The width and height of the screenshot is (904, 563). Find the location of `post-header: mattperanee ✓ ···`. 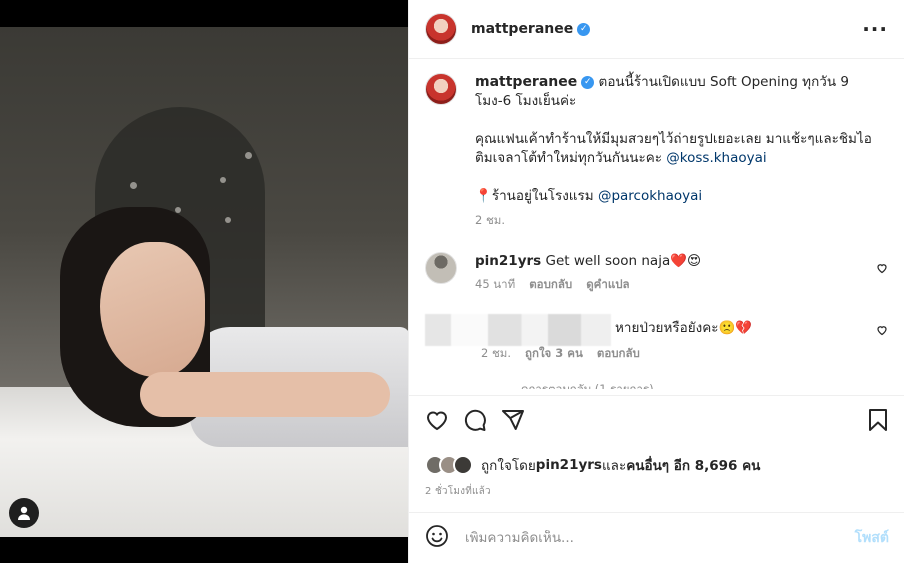

post-header: mattperanee ✓ ··· is located at coordinates (656, 29).